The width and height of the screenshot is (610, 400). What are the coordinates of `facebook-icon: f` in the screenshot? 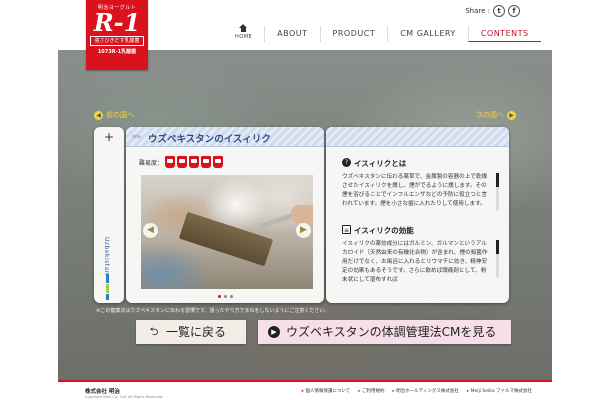 It's located at (514, 11).